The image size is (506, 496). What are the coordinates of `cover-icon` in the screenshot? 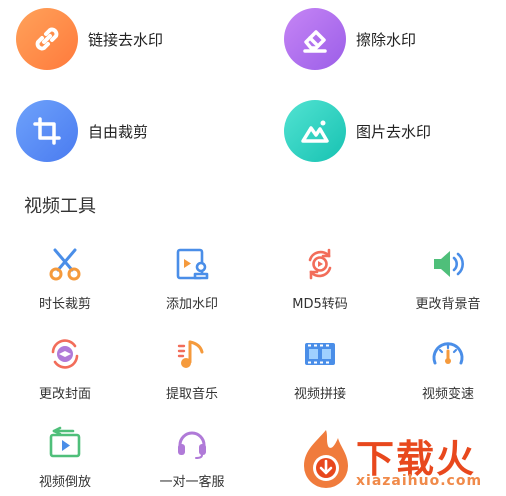 It's located at (65, 354).